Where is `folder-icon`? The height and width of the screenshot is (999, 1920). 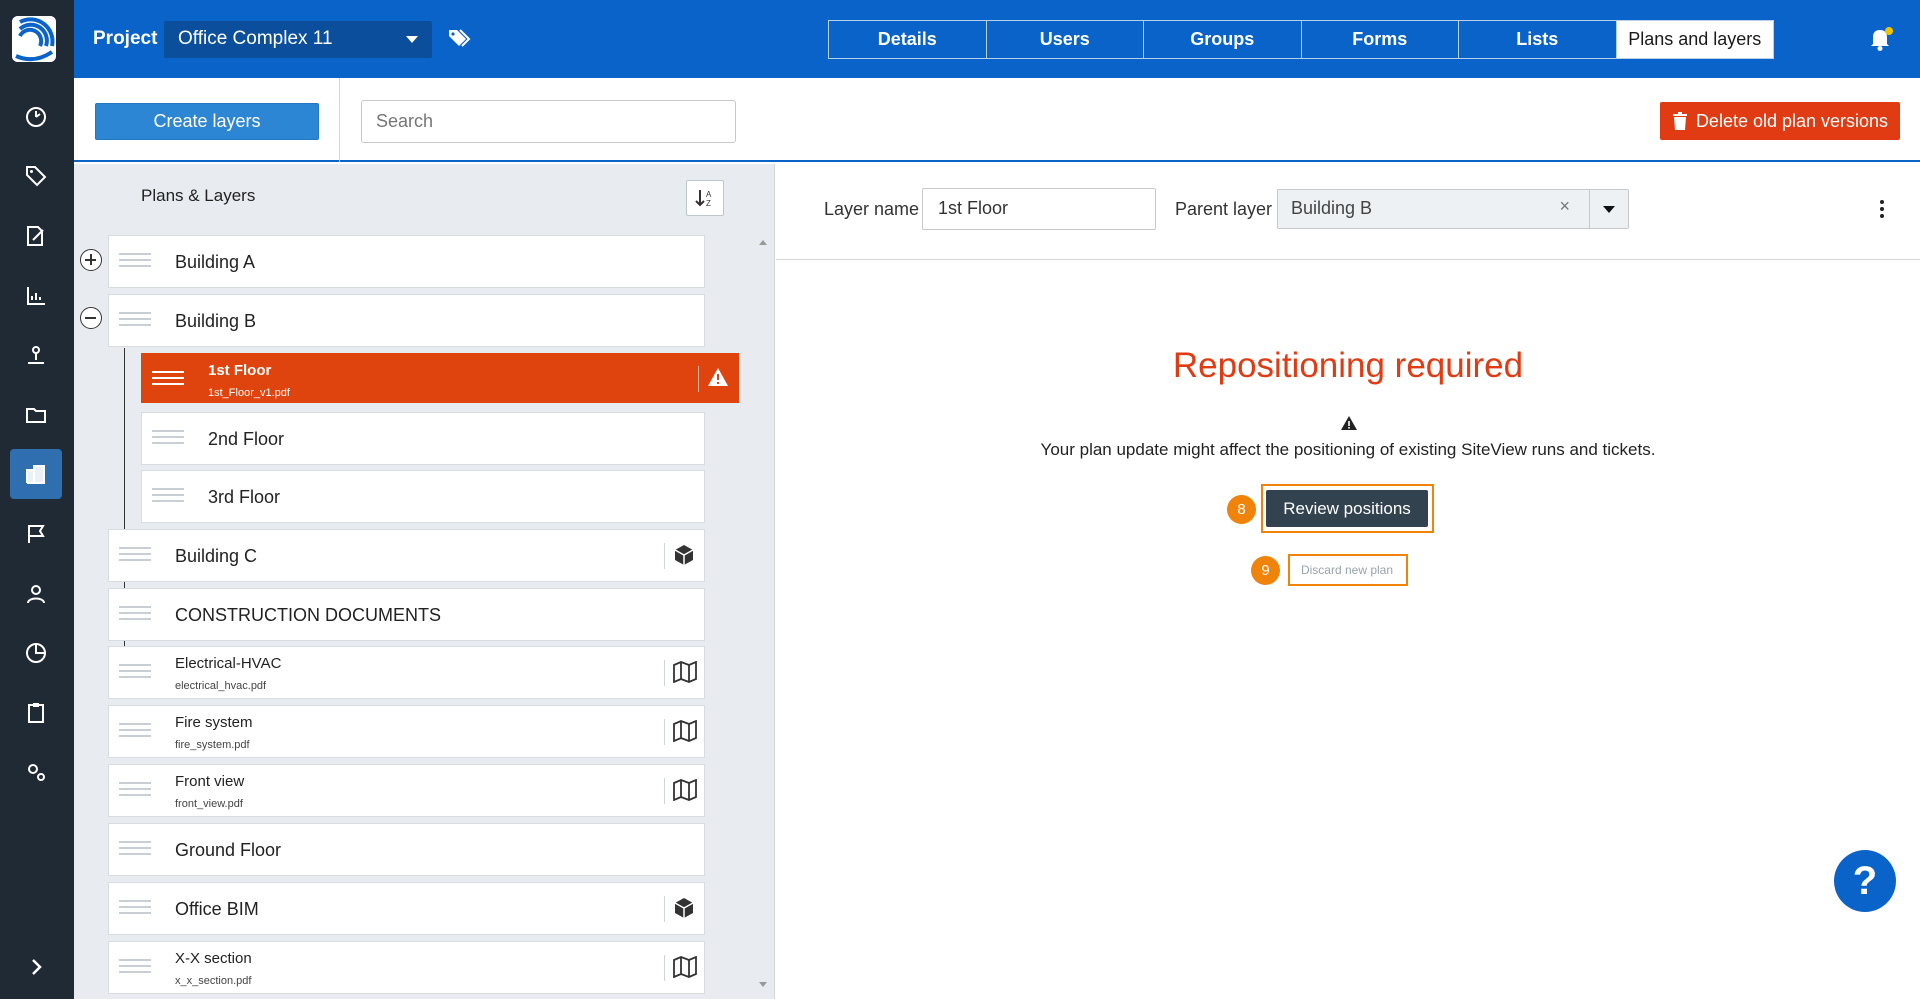 folder-icon is located at coordinates (36, 415).